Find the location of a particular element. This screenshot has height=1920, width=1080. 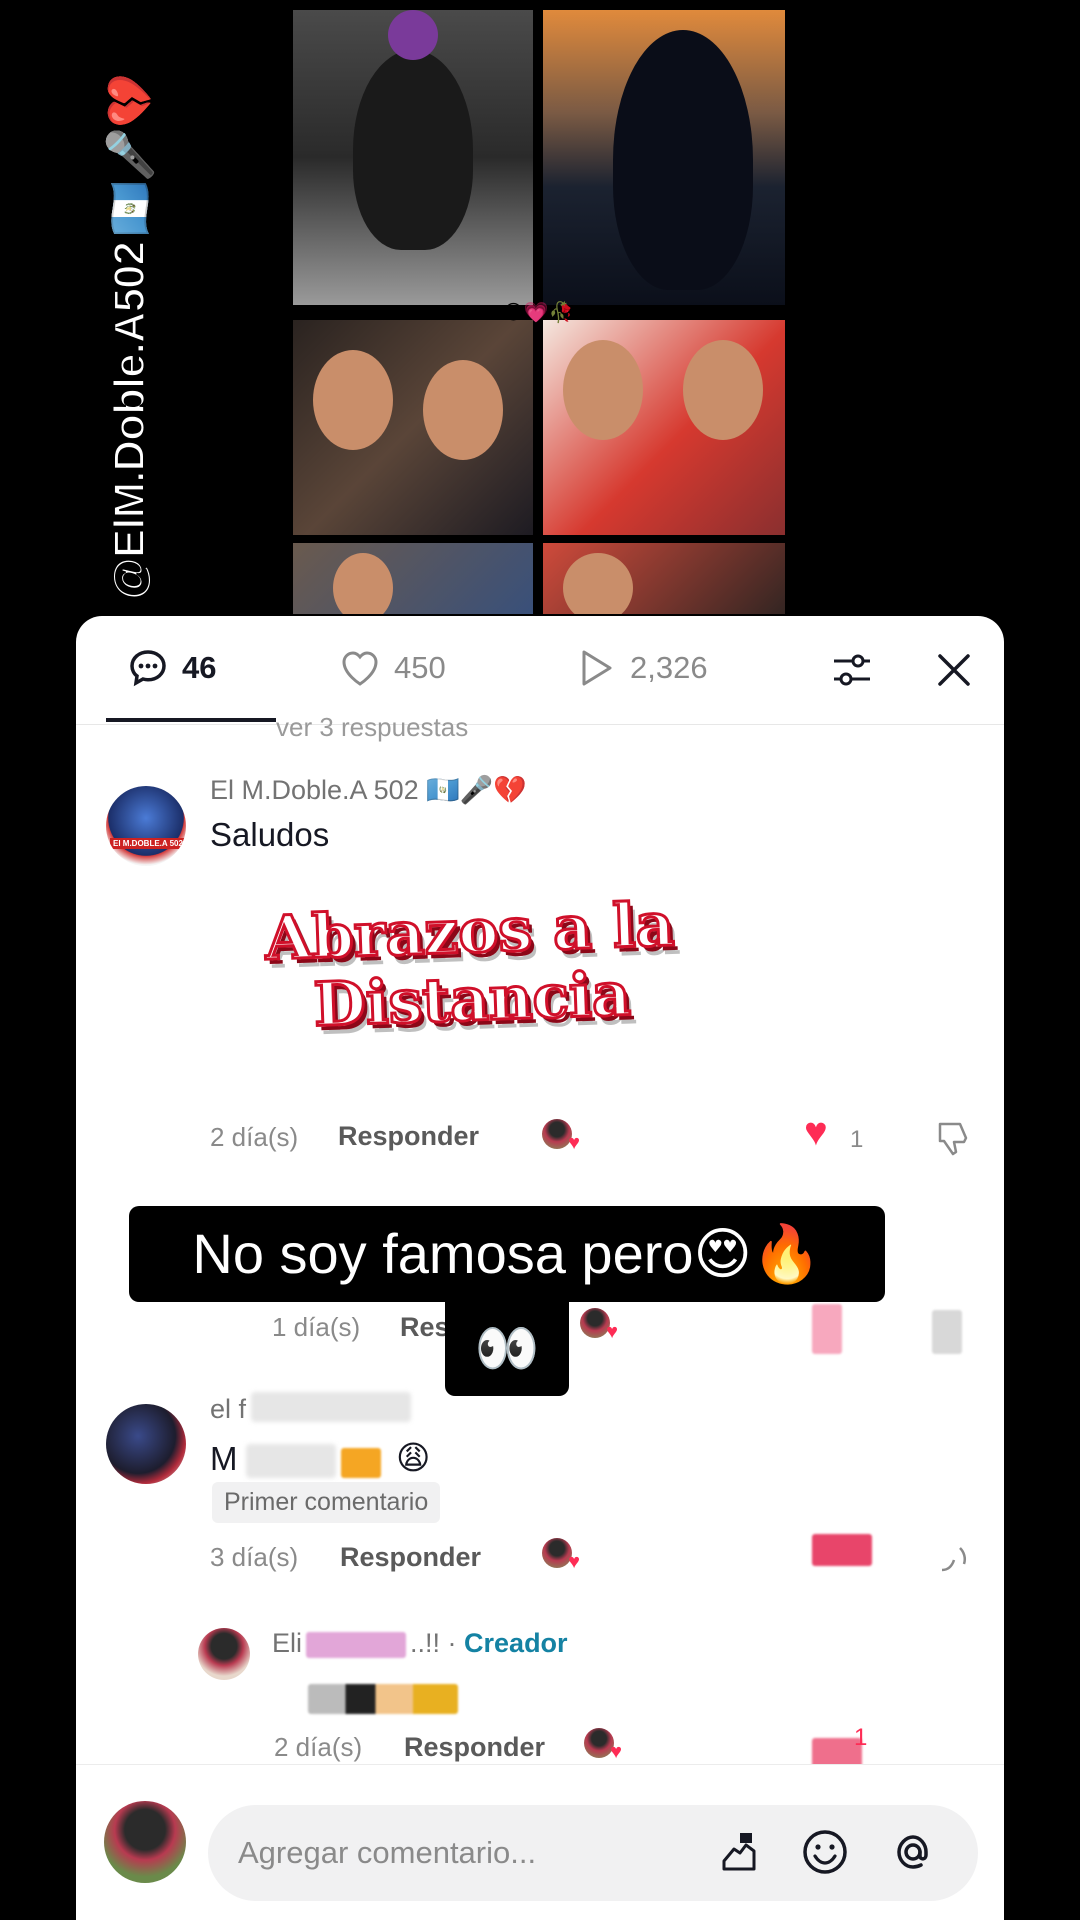

comment-username: El M.Doble.A 502 🇬🇹🎤💔 is located at coordinates (368, 790).